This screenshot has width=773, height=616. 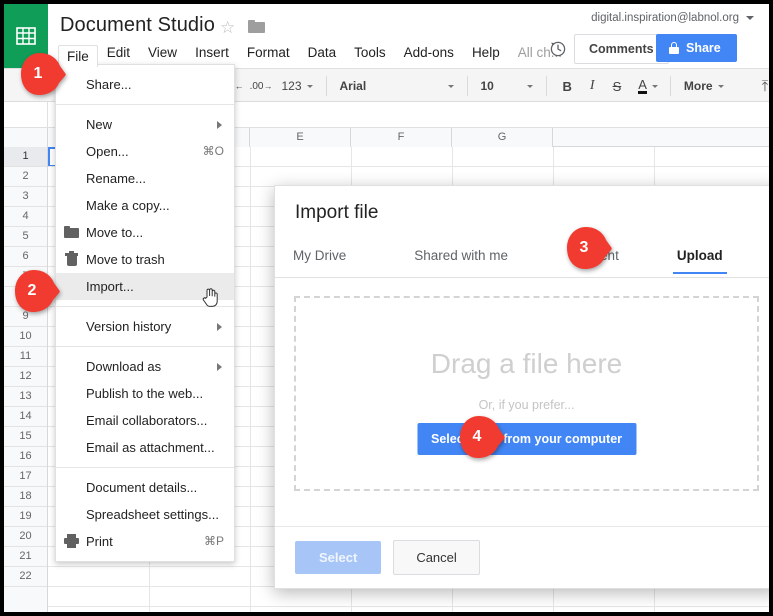 I want to click on callout-number-3: 3, so click(x=584, y=247).